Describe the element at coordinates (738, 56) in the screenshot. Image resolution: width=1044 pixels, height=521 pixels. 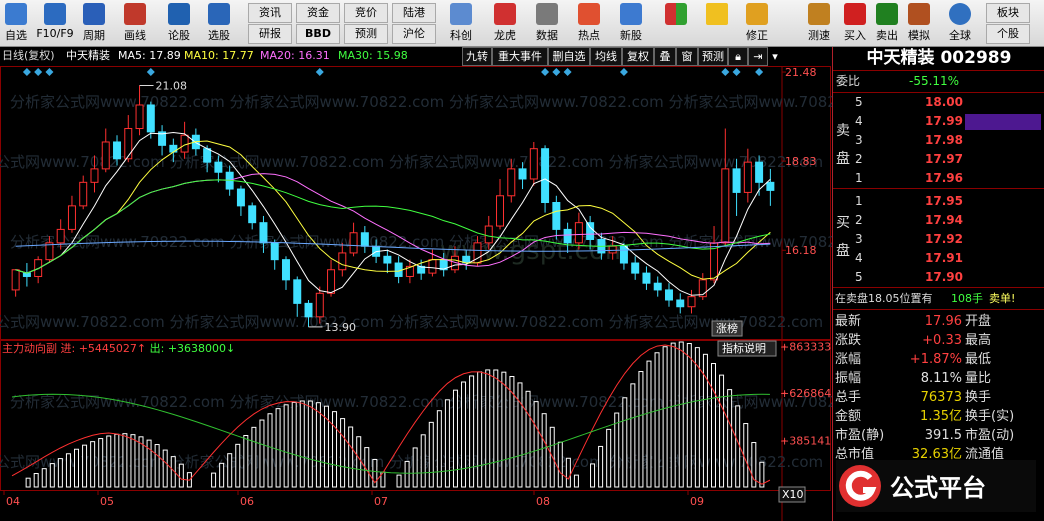
I see `lock-icon: 🔒︎` at that location.